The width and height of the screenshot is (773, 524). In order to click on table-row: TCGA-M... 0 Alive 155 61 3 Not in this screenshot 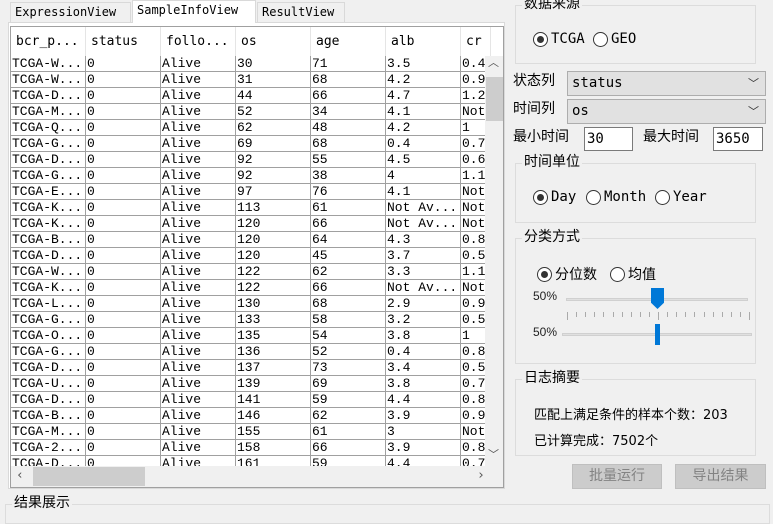, I will do `click(248, 432)`.